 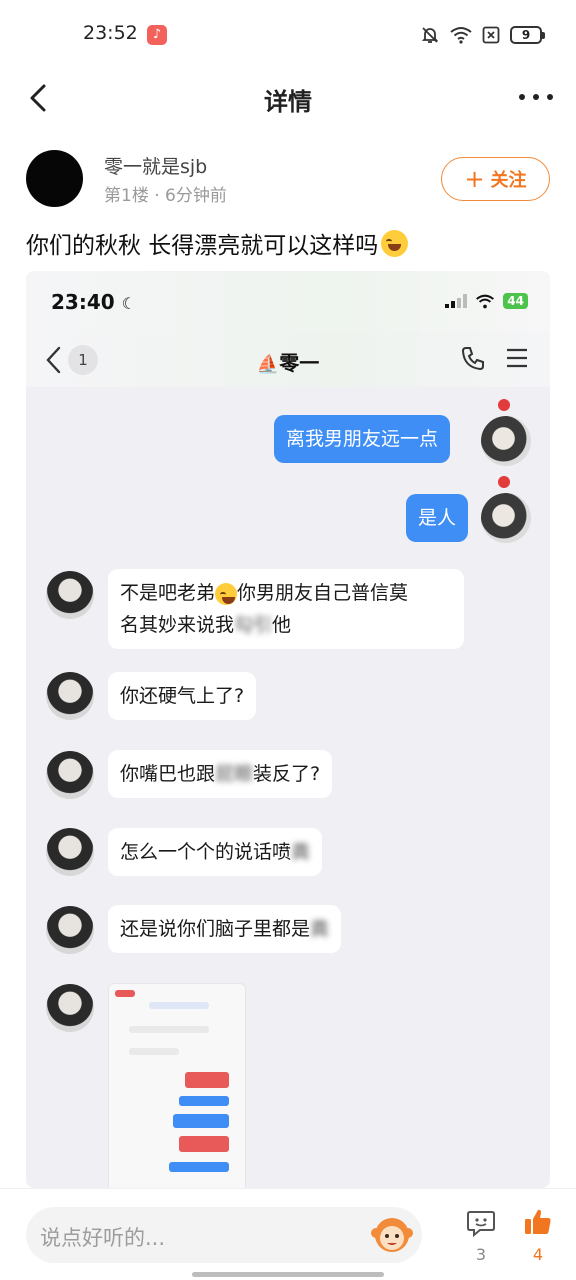 I want to click on message-text: 装反了?, so click(x=287, y=774).